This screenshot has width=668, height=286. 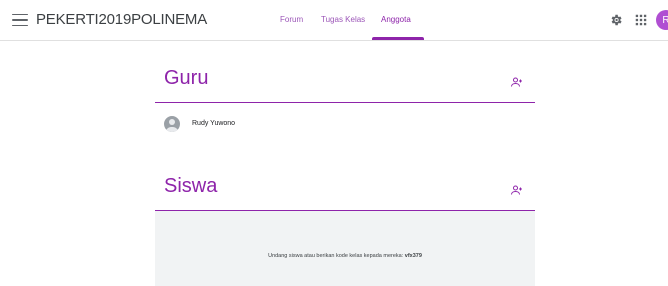 I want to click on class-code: vfx379, so click(x=413, y=256).